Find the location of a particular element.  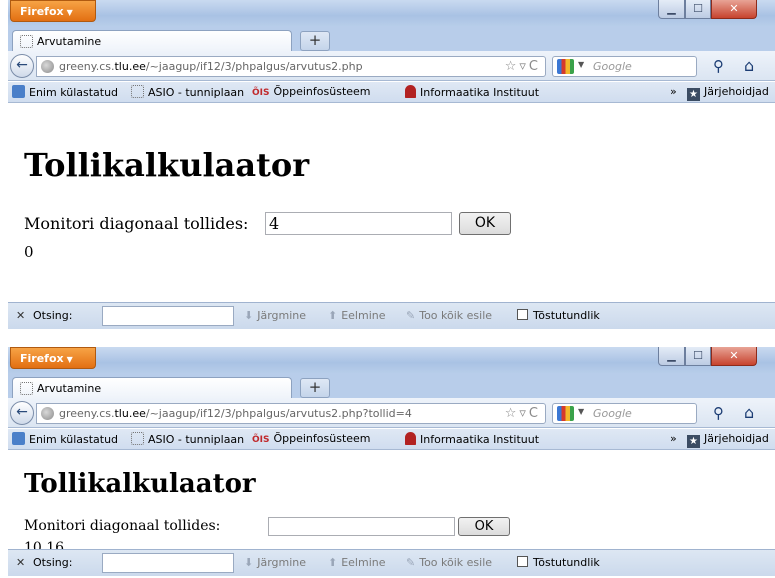

url-prefix: greeny.cs. is located at coordinates (87, 66).